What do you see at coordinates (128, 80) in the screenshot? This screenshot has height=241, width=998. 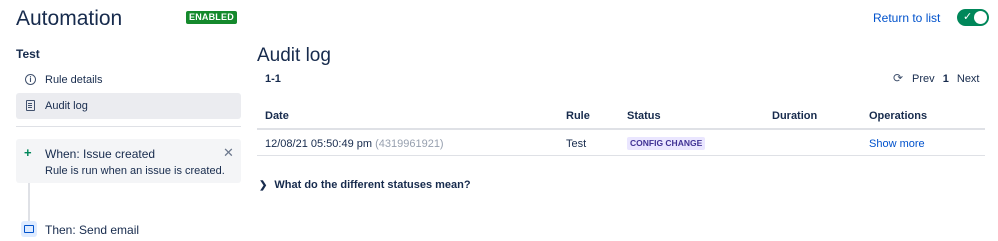 I see `sidebar-item-rule-details: i Rule details` at bounding box center [128, 80].